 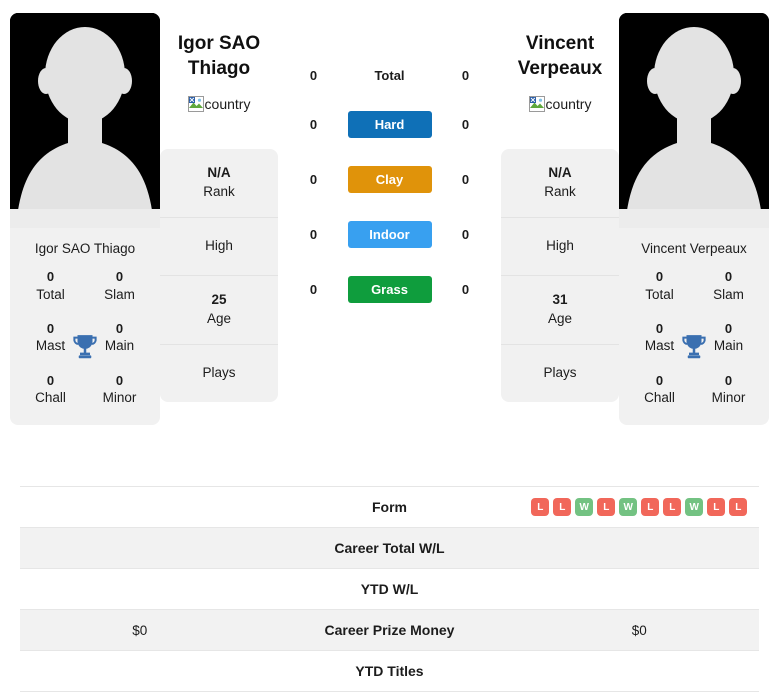 I want to click on table-row: Form LLWLWLLWLL, so click(x=389, y=507).